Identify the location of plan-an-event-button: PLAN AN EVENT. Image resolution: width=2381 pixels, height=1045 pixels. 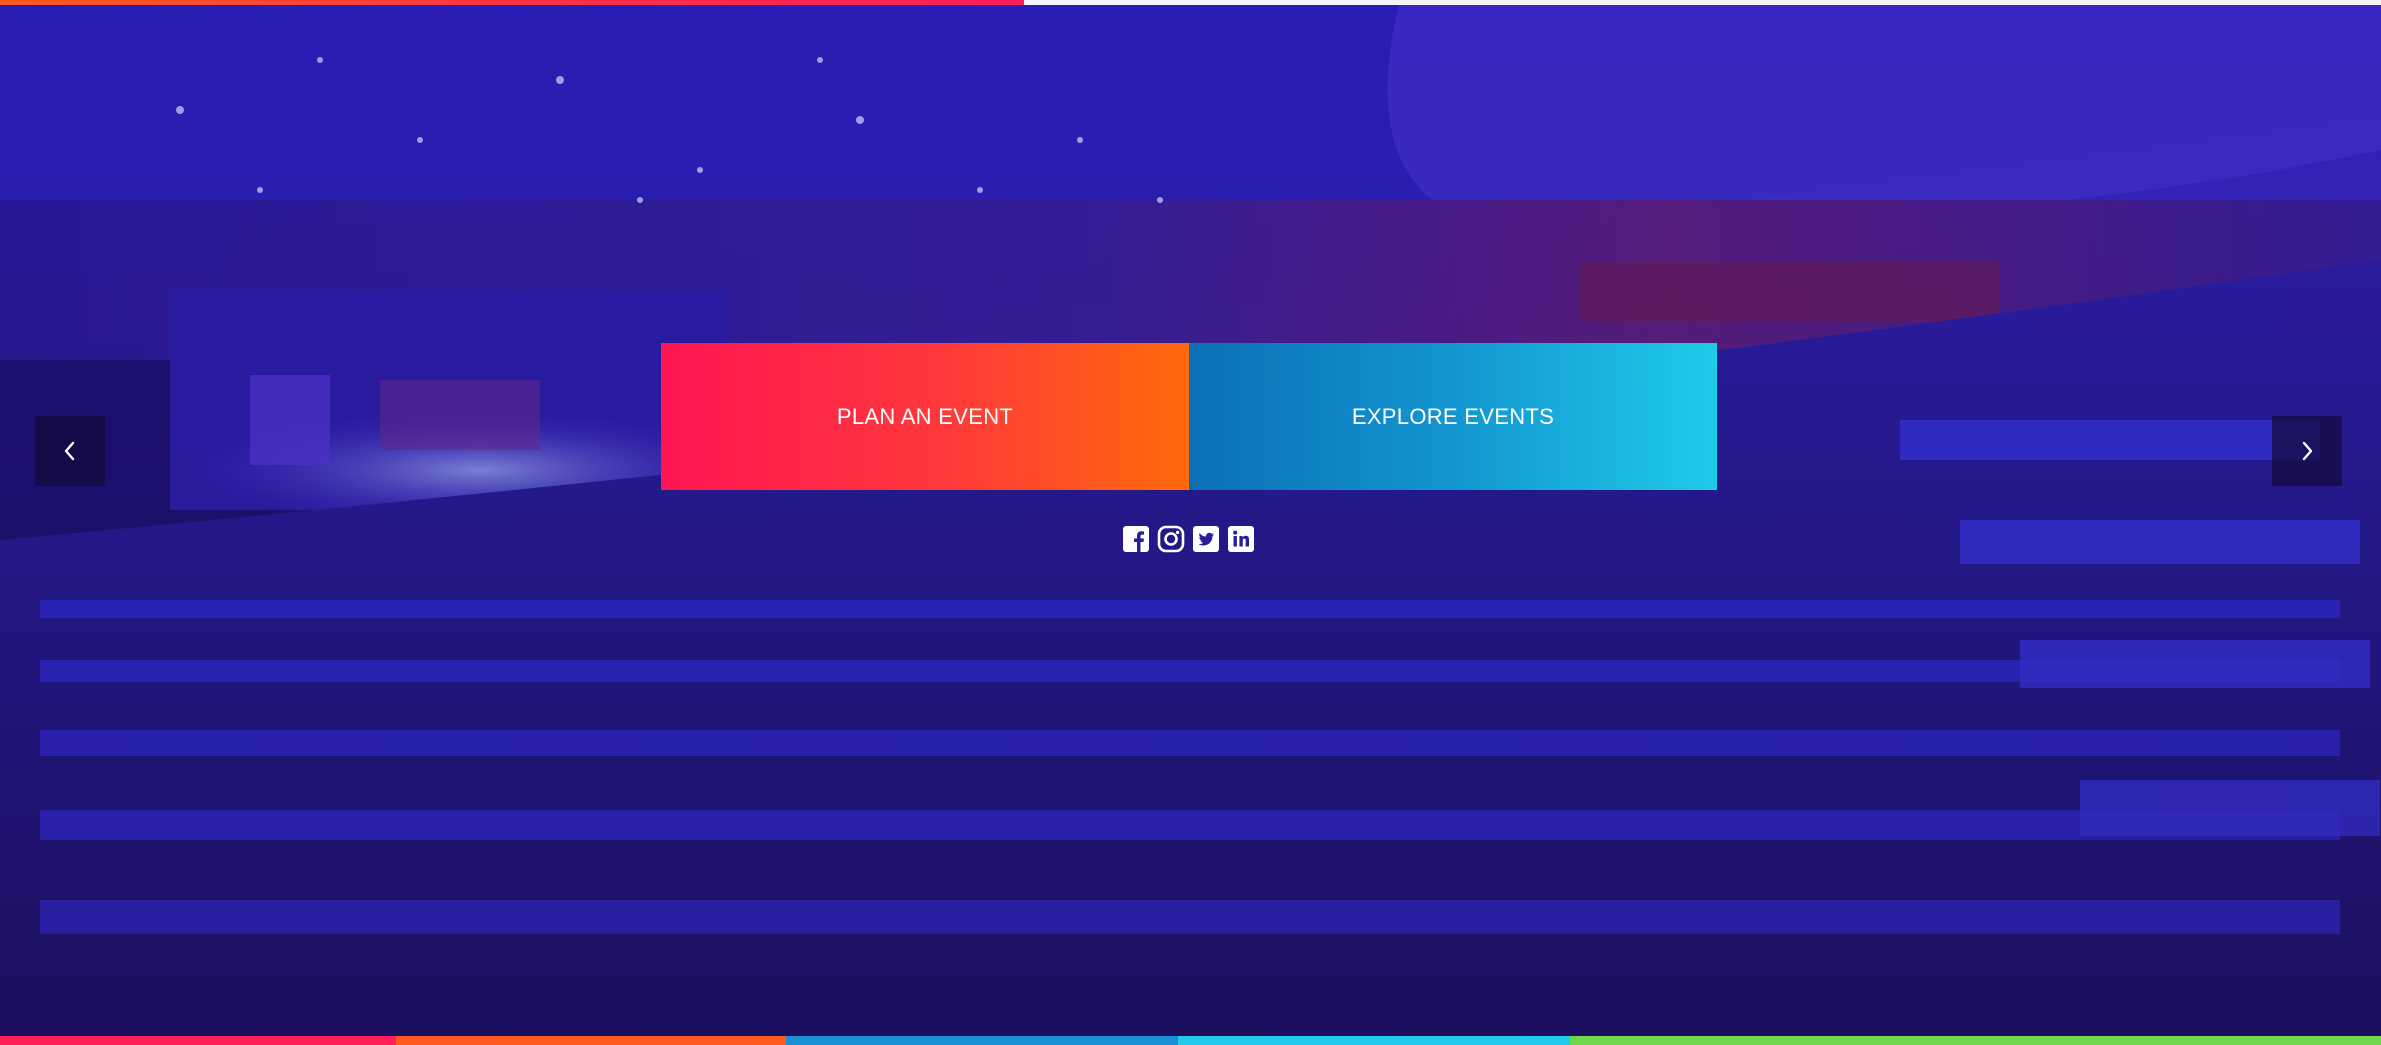
(925, 416).